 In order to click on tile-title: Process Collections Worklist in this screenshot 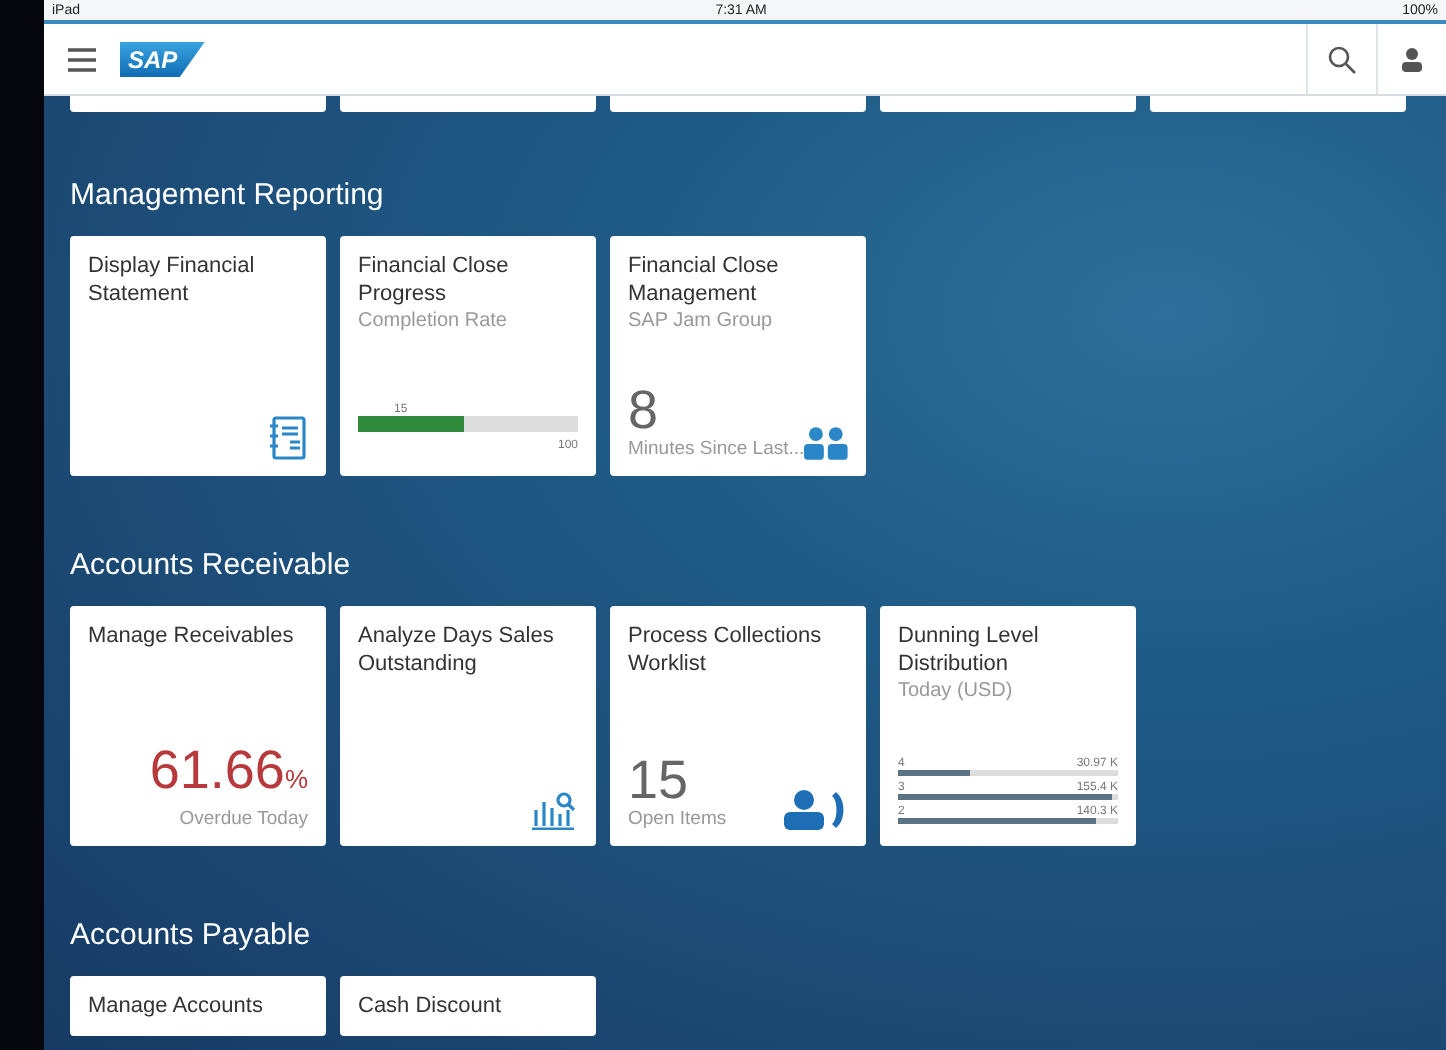, I will do `click(726, 650)`.